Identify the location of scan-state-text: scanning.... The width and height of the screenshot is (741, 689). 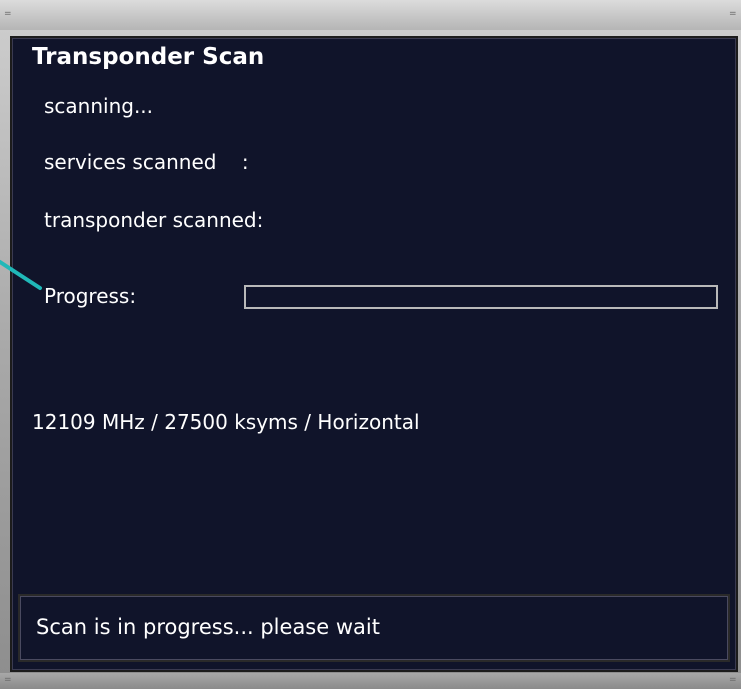
(99, 106).